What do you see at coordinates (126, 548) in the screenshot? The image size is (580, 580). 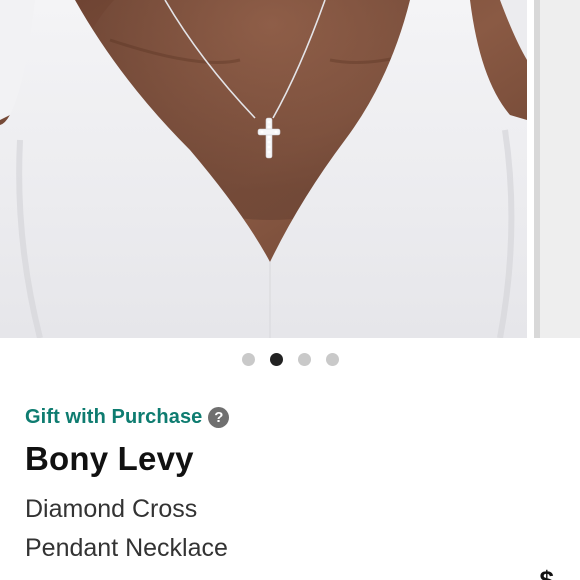 I see `product-name-line-2: Pendant Necklace` at bounding box center [126, 548].